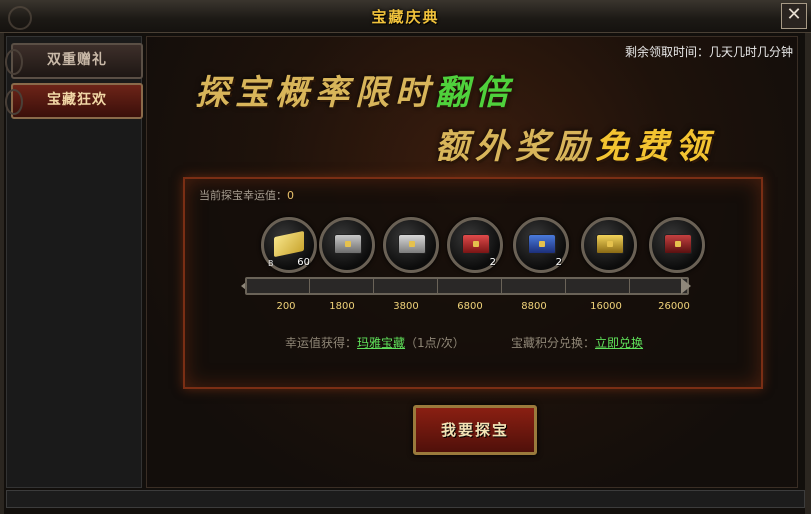  Describe the element at coordinates (74, 61) in the screenshot. I see `tab-double-gift: 双重赠礼` at that location.